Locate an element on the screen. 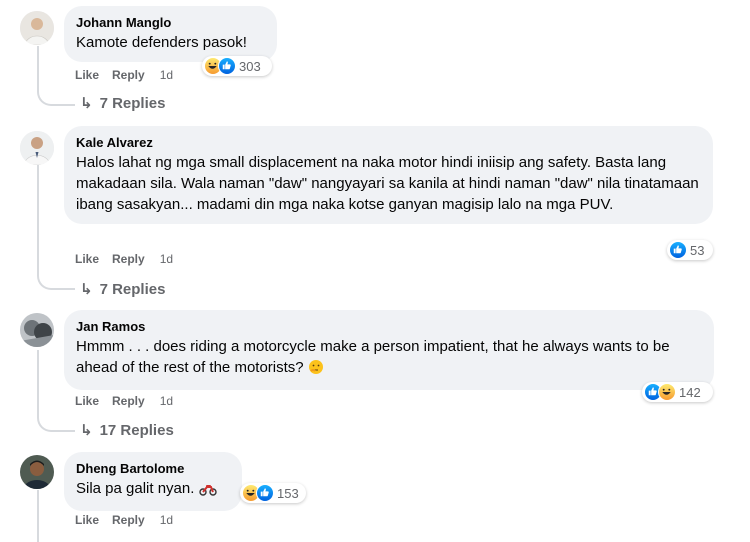  commenter-name: Dheng Bartolome is located at coordinates (153, 468).